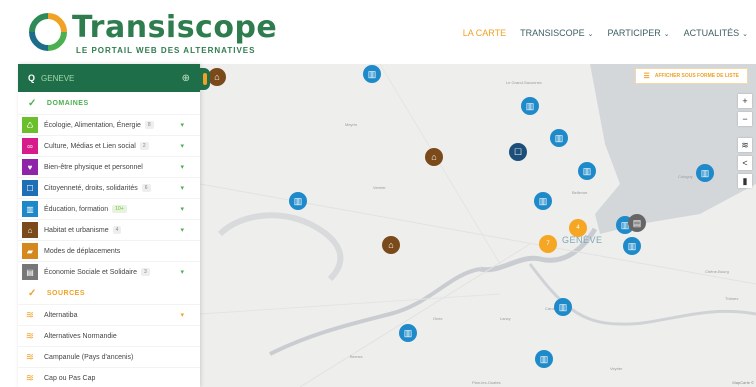  I want to click on sources-heading: SOURCES, so click(66, 293).